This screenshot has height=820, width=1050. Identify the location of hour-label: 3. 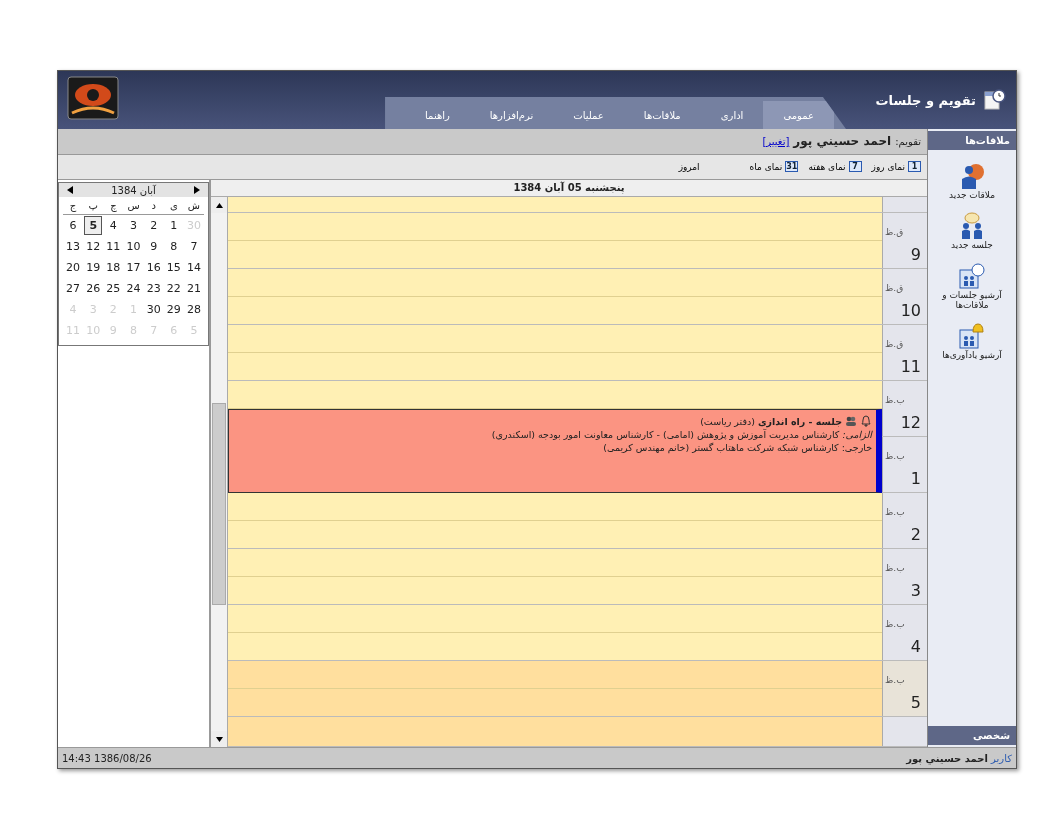
(915, 590).